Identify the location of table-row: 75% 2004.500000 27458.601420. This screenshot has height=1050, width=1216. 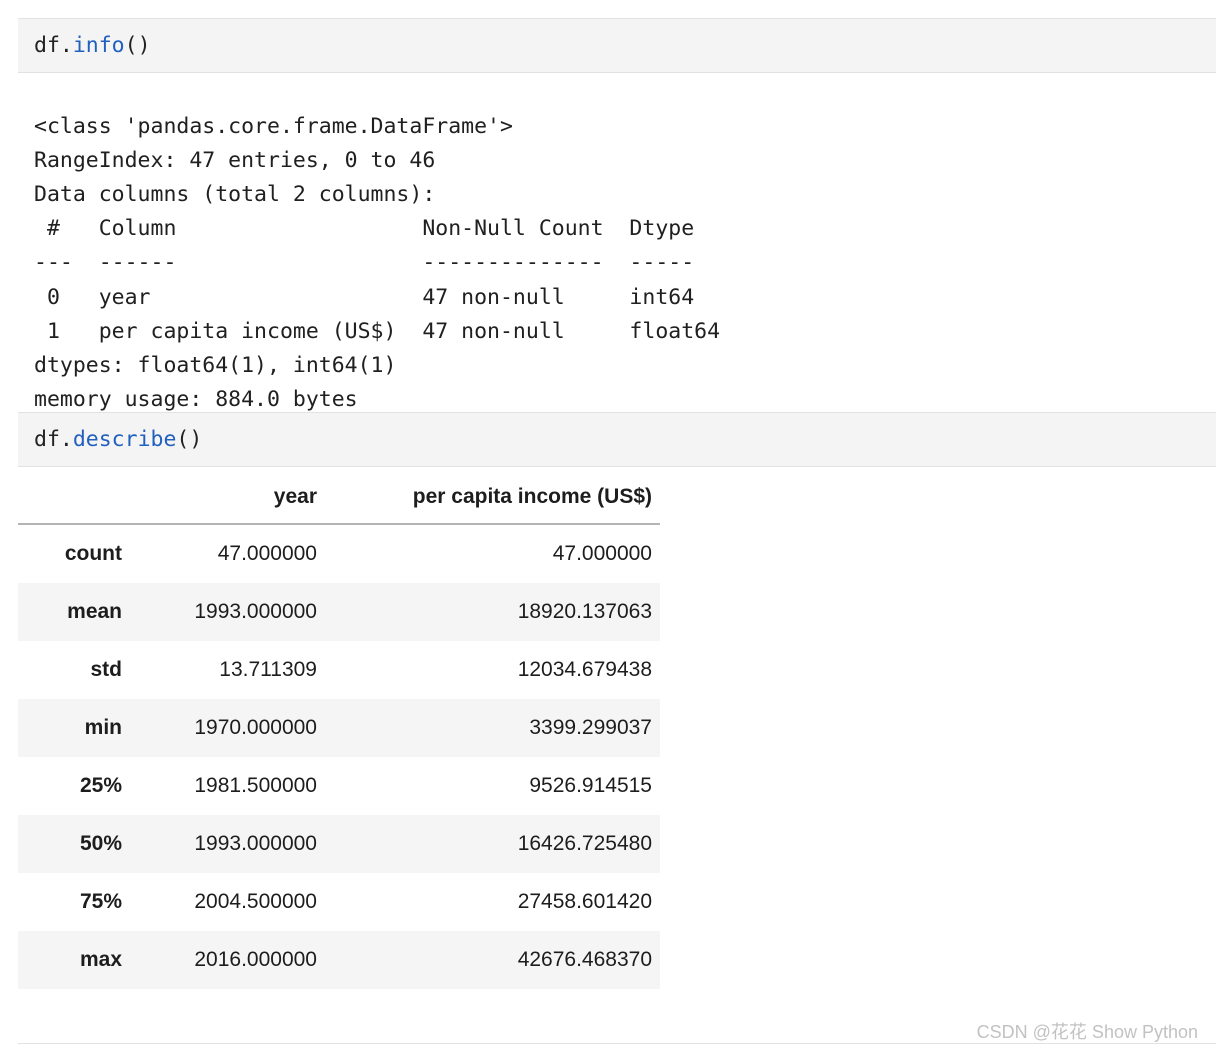
(339, 902).